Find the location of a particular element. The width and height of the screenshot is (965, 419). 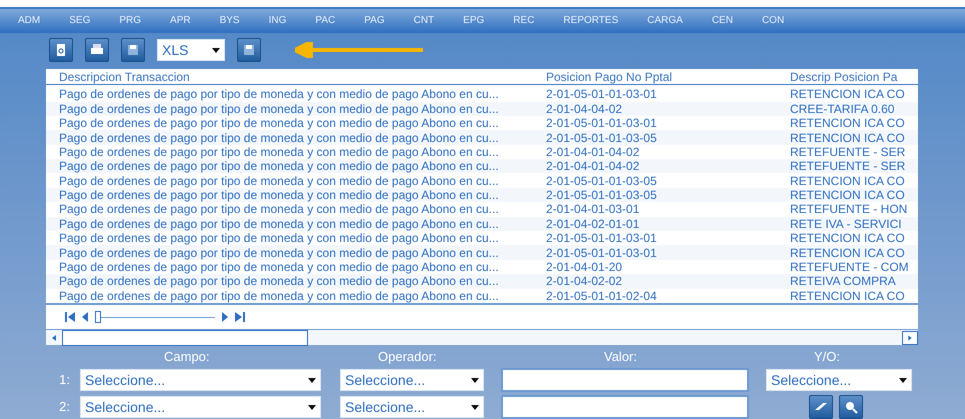

menu-item: ING is located at coordinates (277, 20).